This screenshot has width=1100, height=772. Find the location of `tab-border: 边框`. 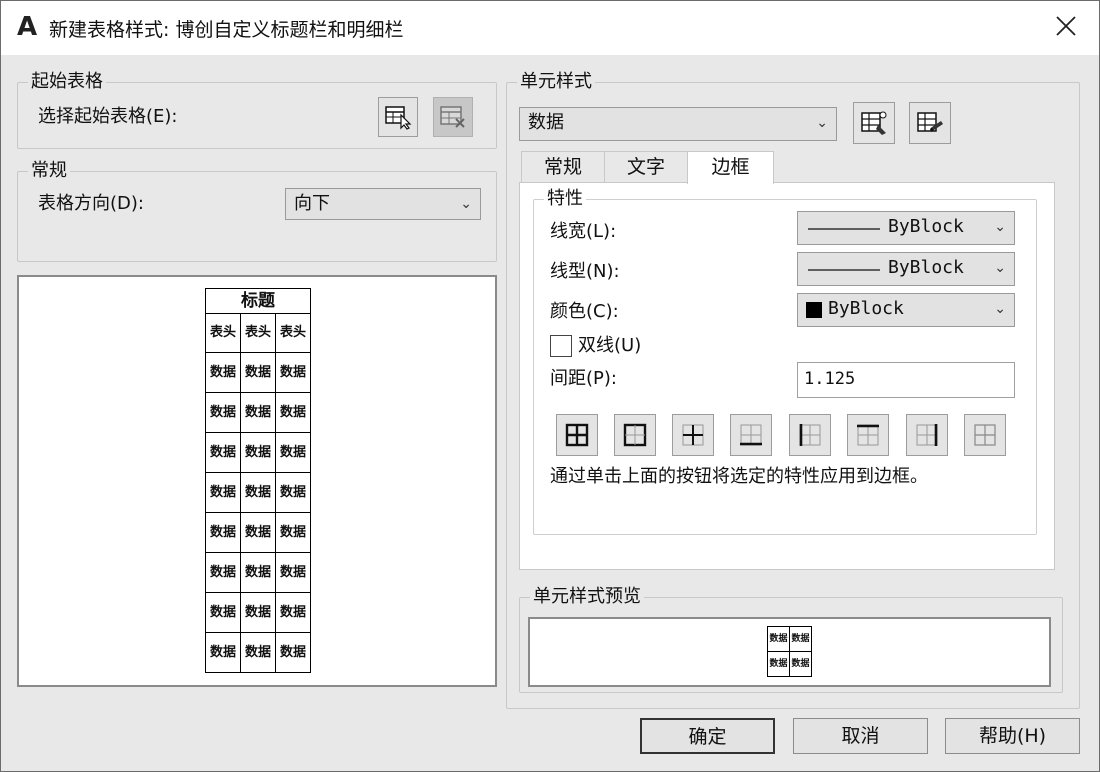

tab-border: 边框 is located at coordinates (730, 167).